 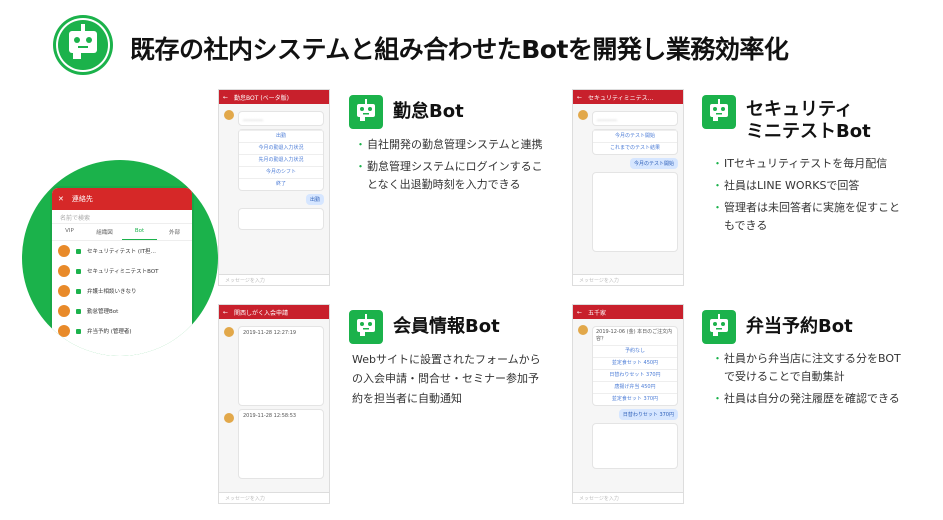 I want to click on menu-option: 終了, so click(x=281, y=184).